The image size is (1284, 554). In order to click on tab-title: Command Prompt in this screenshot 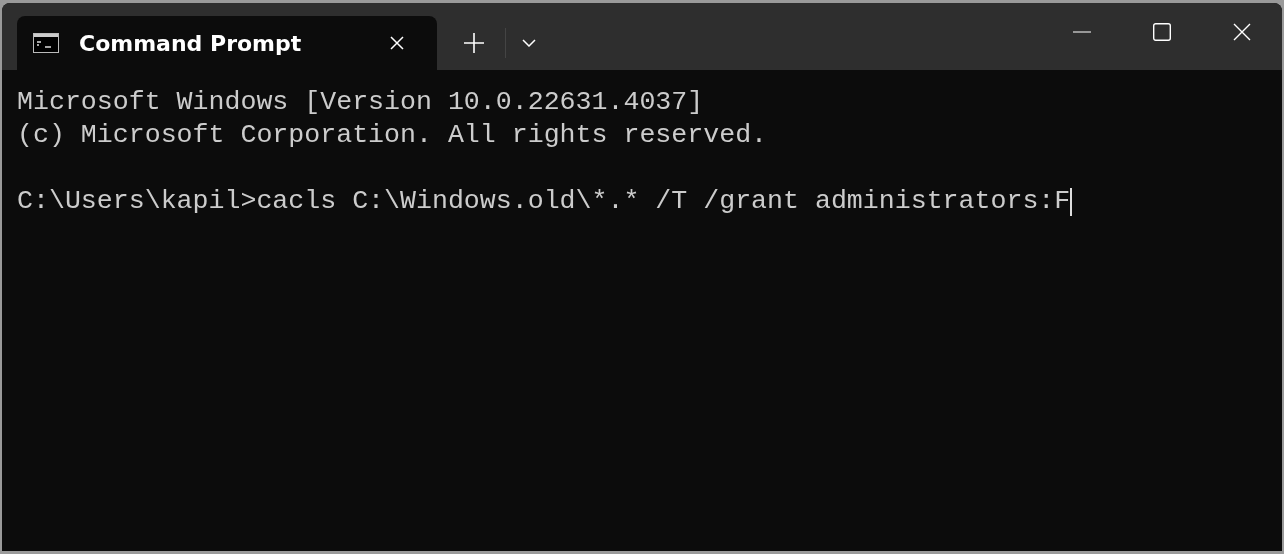, I will do `click(191, 43)`.